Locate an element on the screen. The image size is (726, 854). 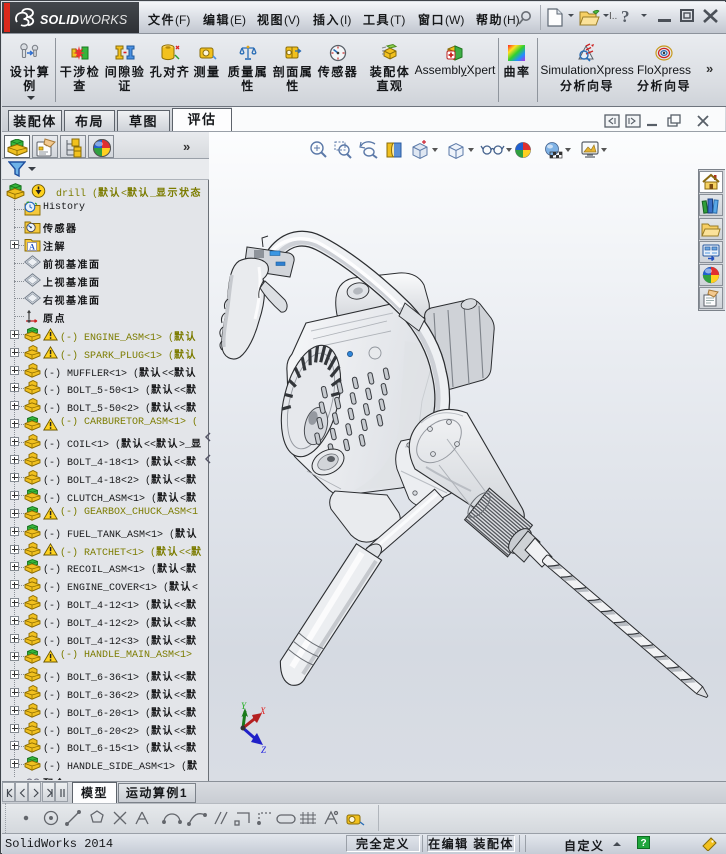
svg-text: Z is located at coordinates (264, 750).